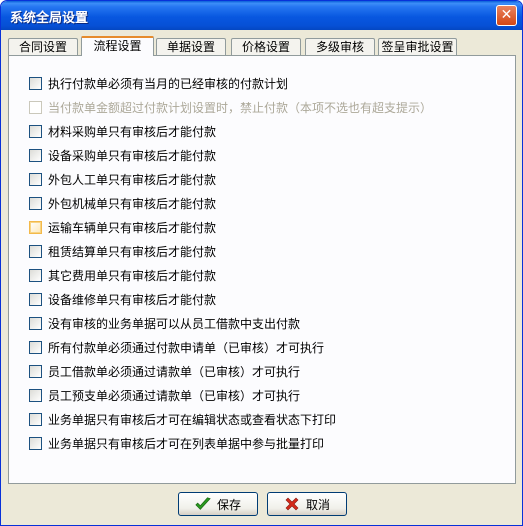 The height and width of the screenshot is (526, 523). I want to click on option-require-monthly-payment-plan: 执行付款单必须有当月的已经审核的付款计划, so click(158, 83).